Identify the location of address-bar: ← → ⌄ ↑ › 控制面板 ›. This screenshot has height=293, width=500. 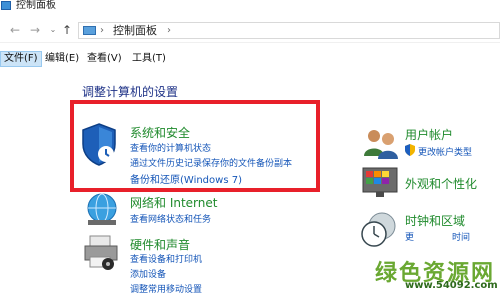
(250, 30).